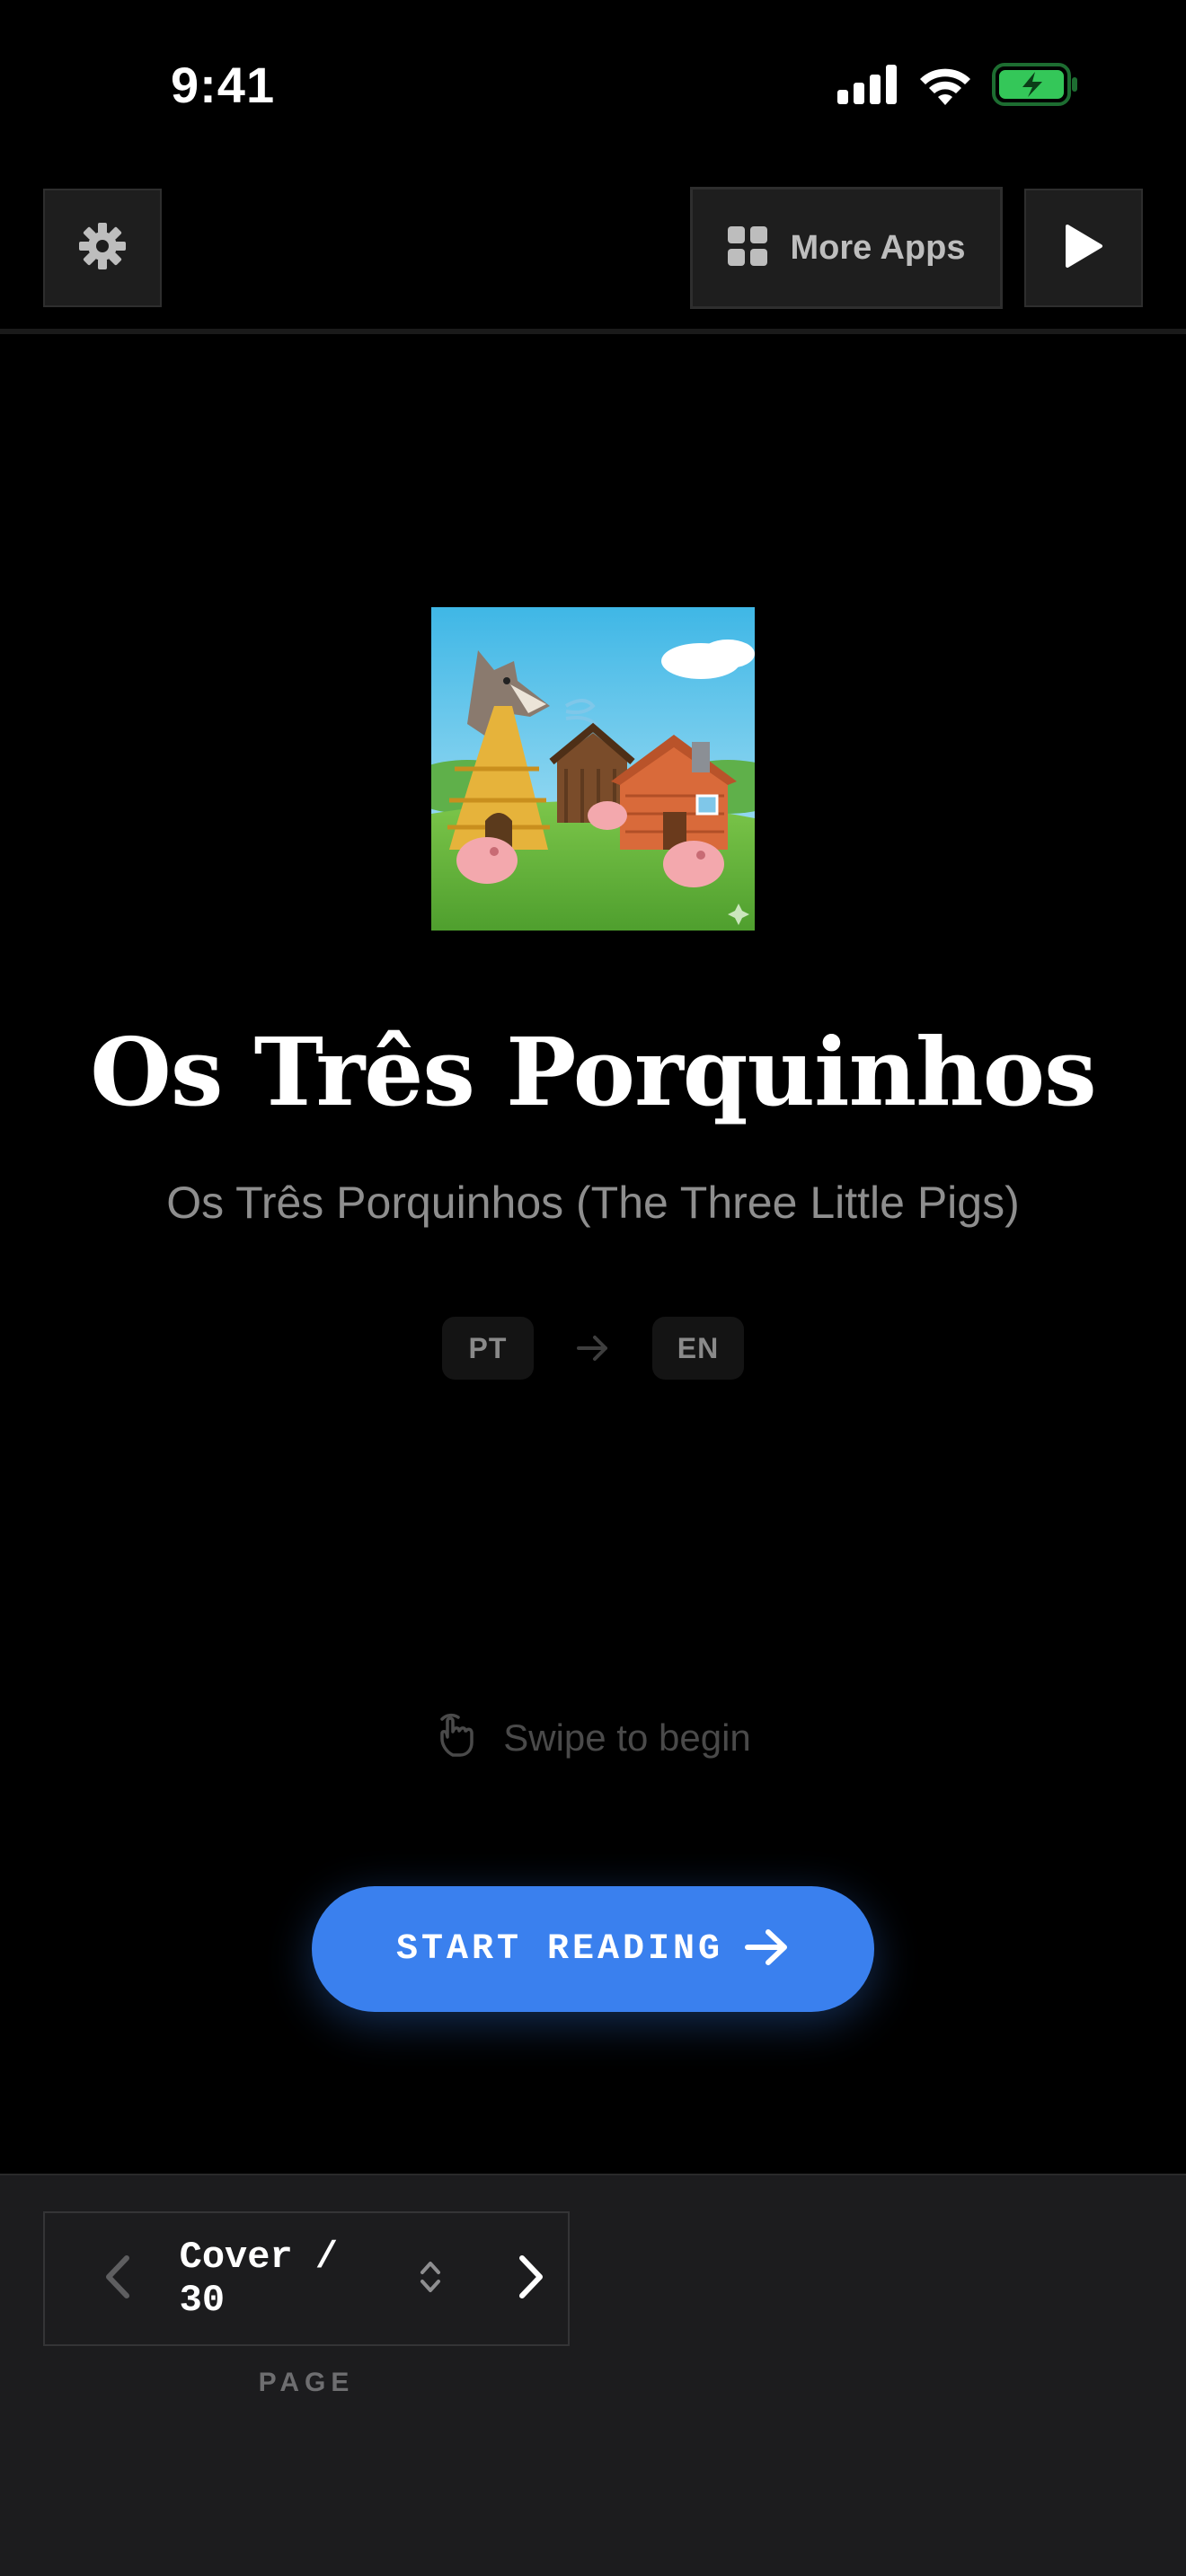 This screenshot has width=1186, height=2576. What do you see at coordinates (593, 769) in the screenshot?
I see `book-cover-image` at bounding box center [593, 769].